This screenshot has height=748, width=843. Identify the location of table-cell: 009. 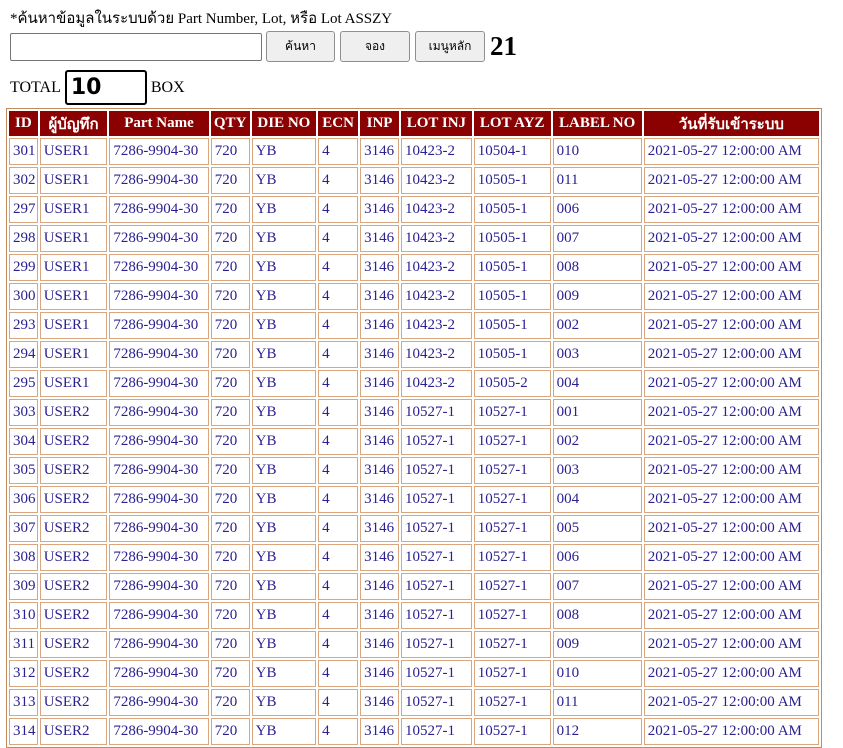
(597, 296).